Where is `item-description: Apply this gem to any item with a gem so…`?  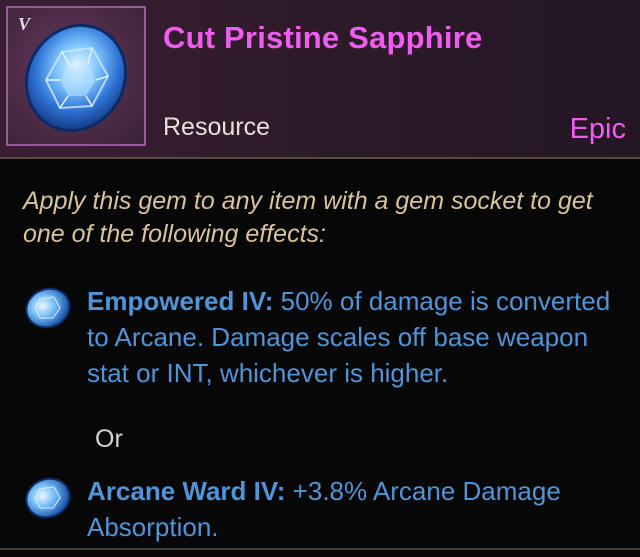 item-description: Apply this gem to any item with a gem so… is located at coordinates (308, 217).